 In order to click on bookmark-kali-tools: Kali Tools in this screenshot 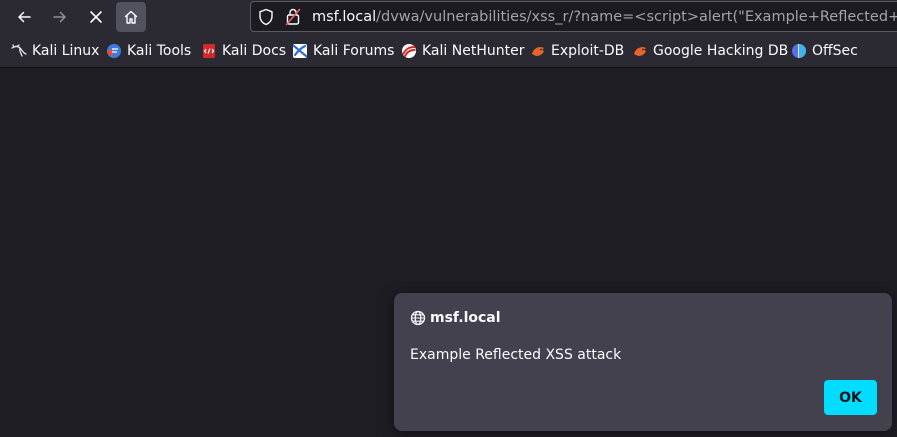, I will do `click(148, 51)`.